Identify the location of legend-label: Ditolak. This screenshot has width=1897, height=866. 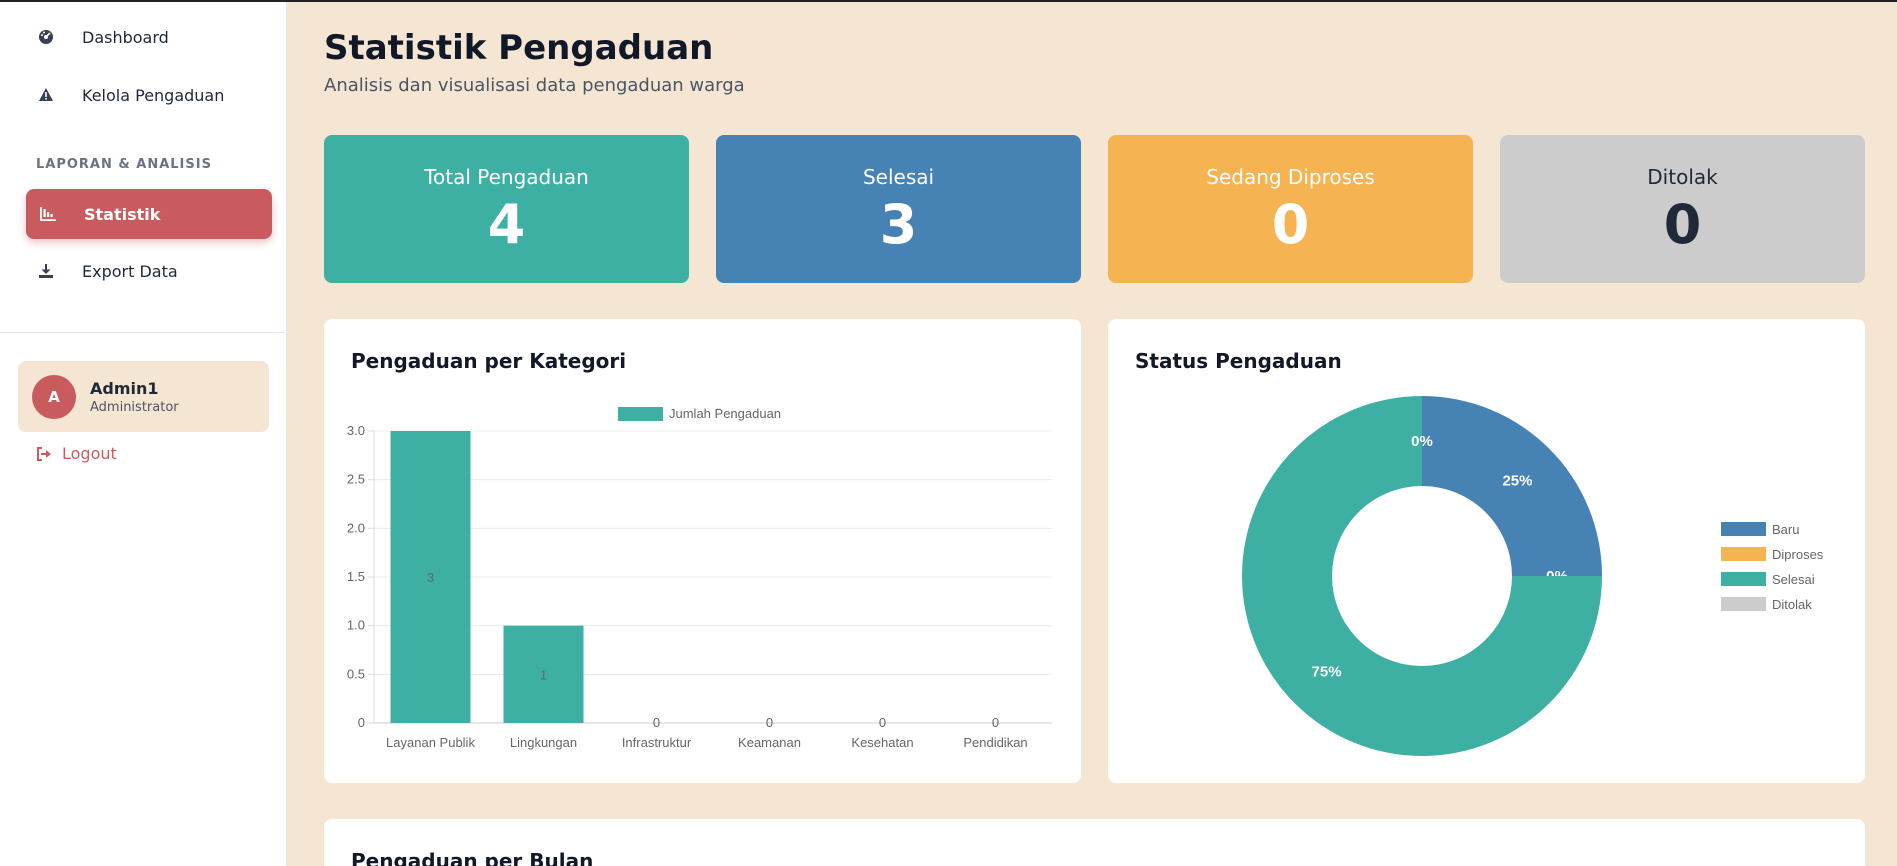
(1792, 604).